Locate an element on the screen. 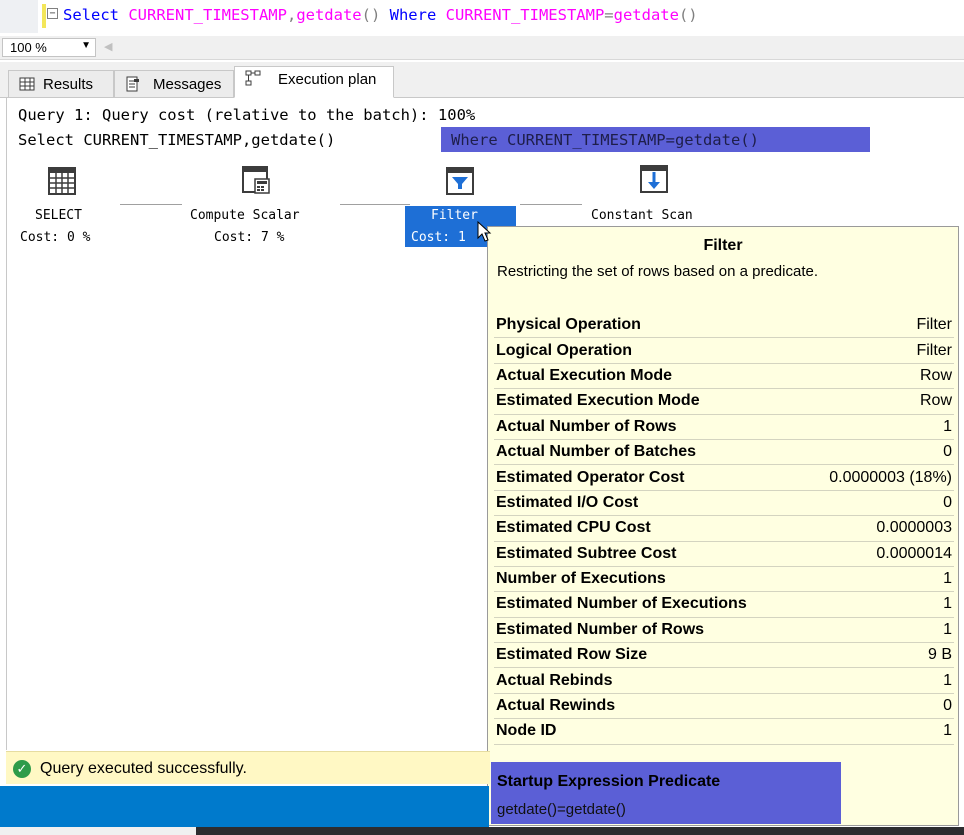 This screenshot has height=835, width=964. tooltip-property-row: Estimated Subtree Cost 0.0000014 is located at coordinates (724, 554).